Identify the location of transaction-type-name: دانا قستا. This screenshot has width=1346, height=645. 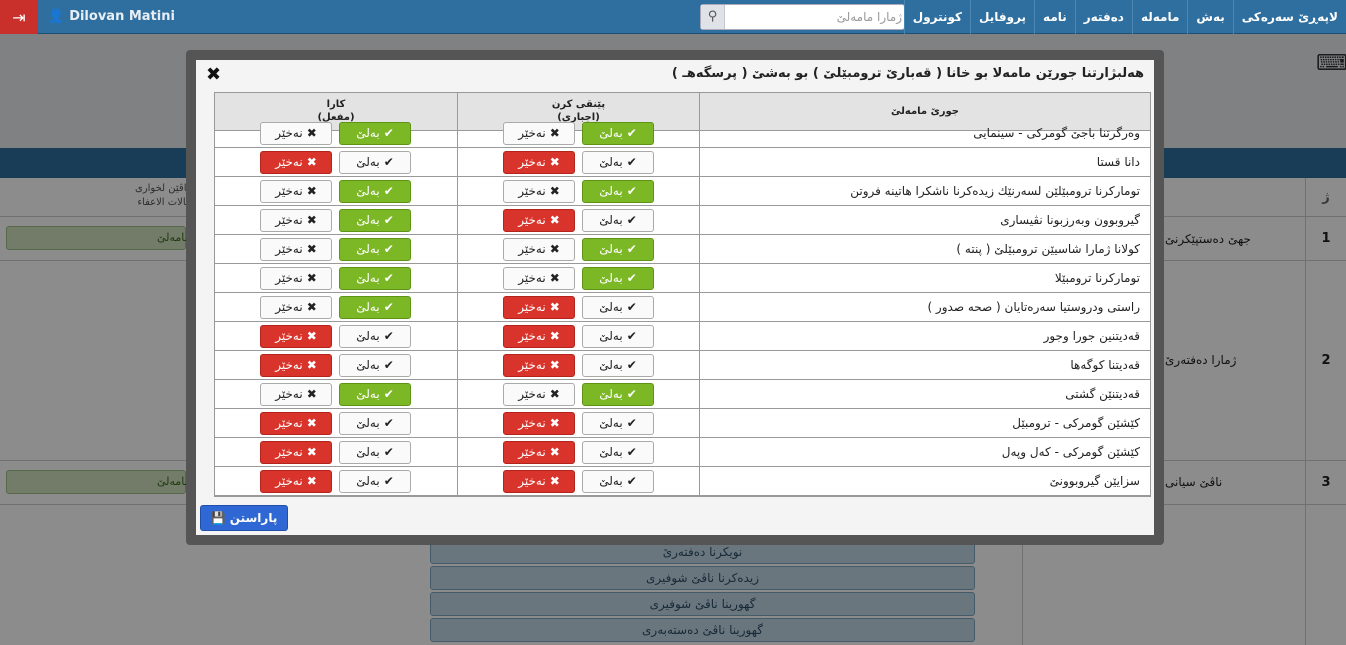
(1118, 162).